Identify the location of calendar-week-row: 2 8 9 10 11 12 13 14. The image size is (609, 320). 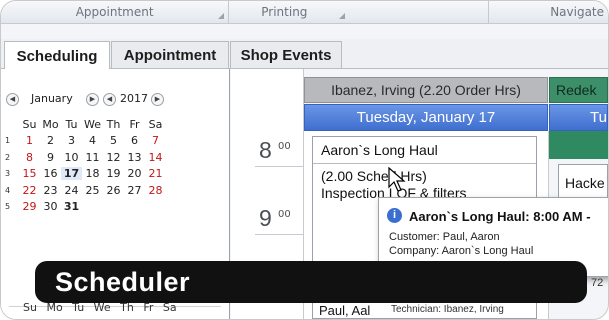
(85, 157).